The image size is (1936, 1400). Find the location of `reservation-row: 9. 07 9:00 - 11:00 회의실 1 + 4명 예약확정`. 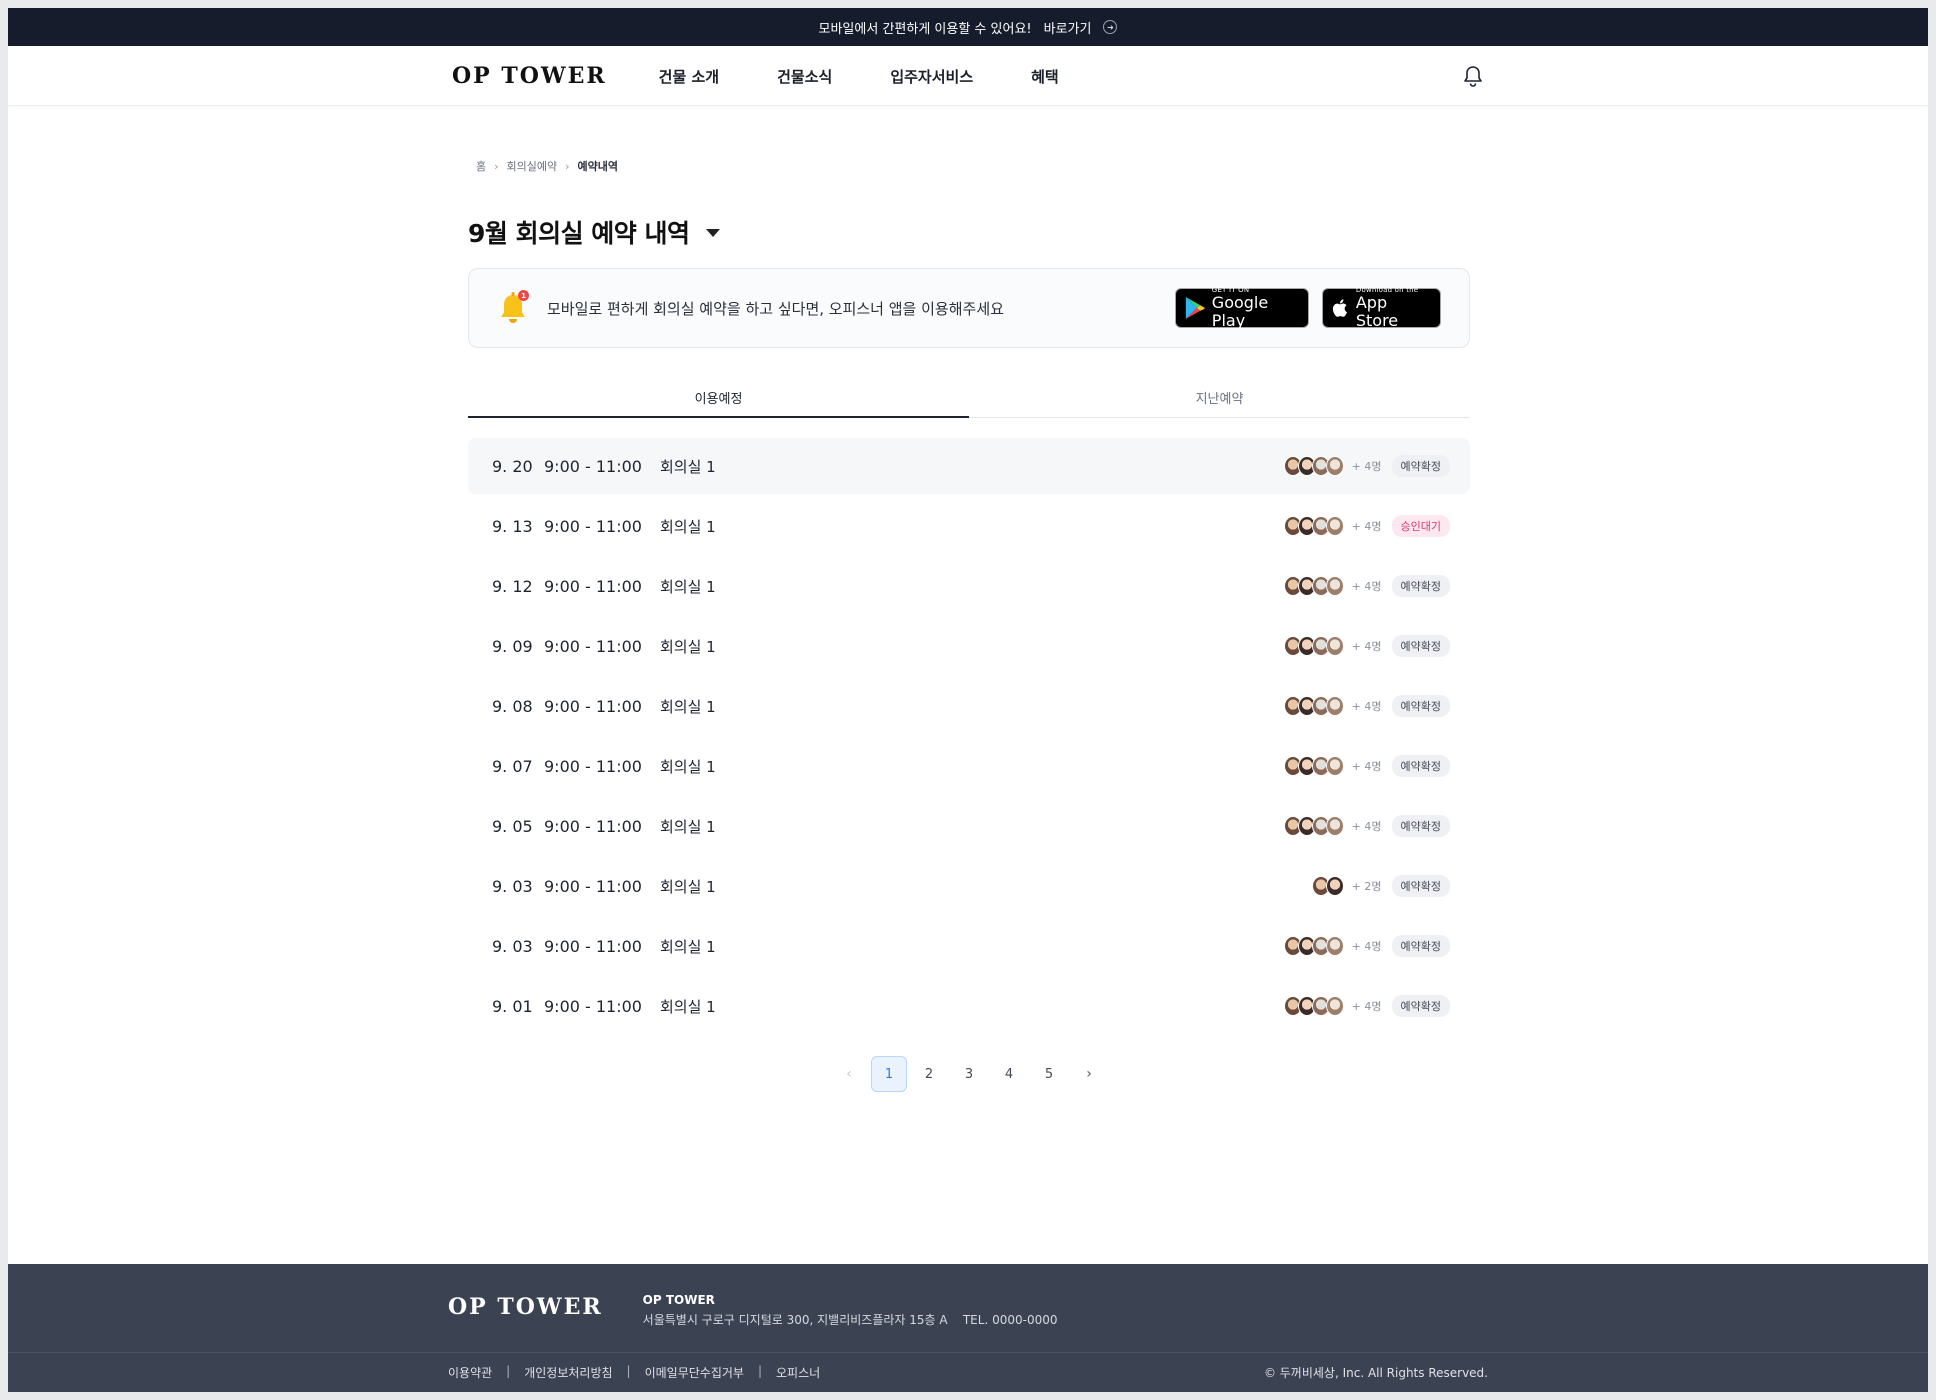

reservation-row: 9. 07 9:00 - 11:00 회의실 1 + 4명 예약확정 is located at coordinates (969, 766).